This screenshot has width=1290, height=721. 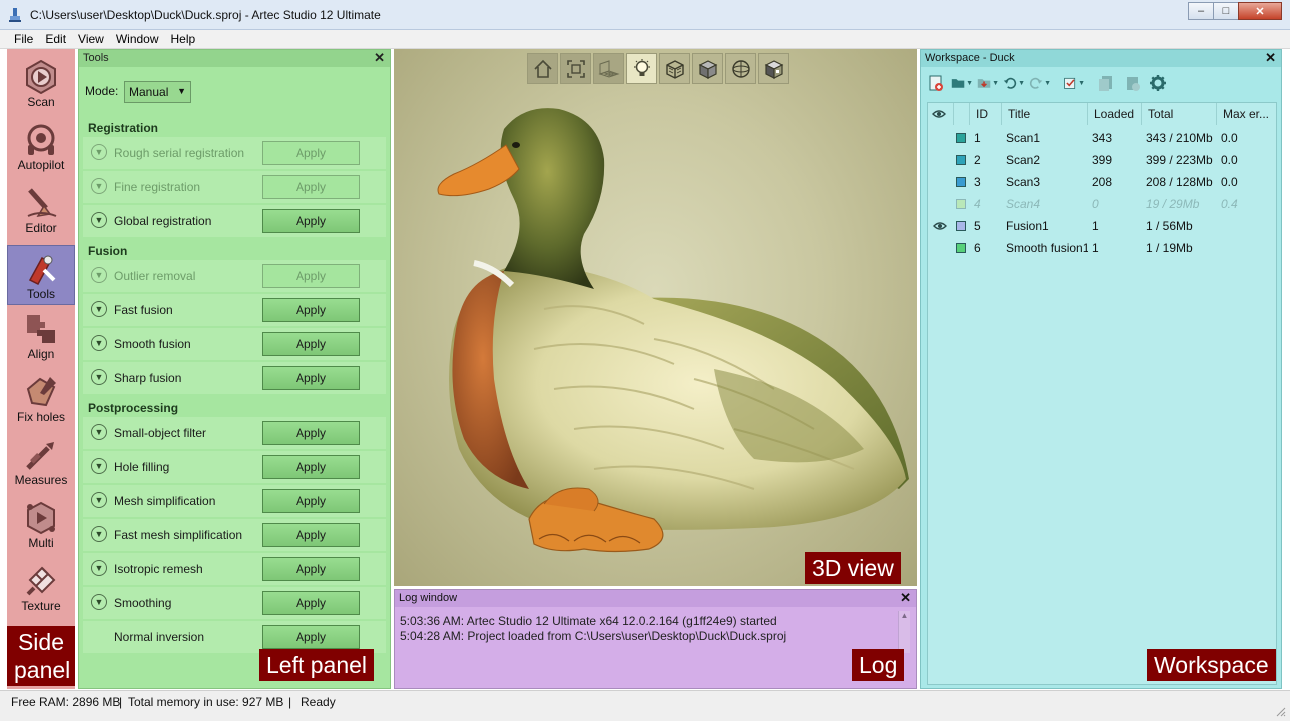 What do you see at coordinates (961, 226) in the screenshot?
I see `scan-color-swatch` at bounding box center [961, 226].